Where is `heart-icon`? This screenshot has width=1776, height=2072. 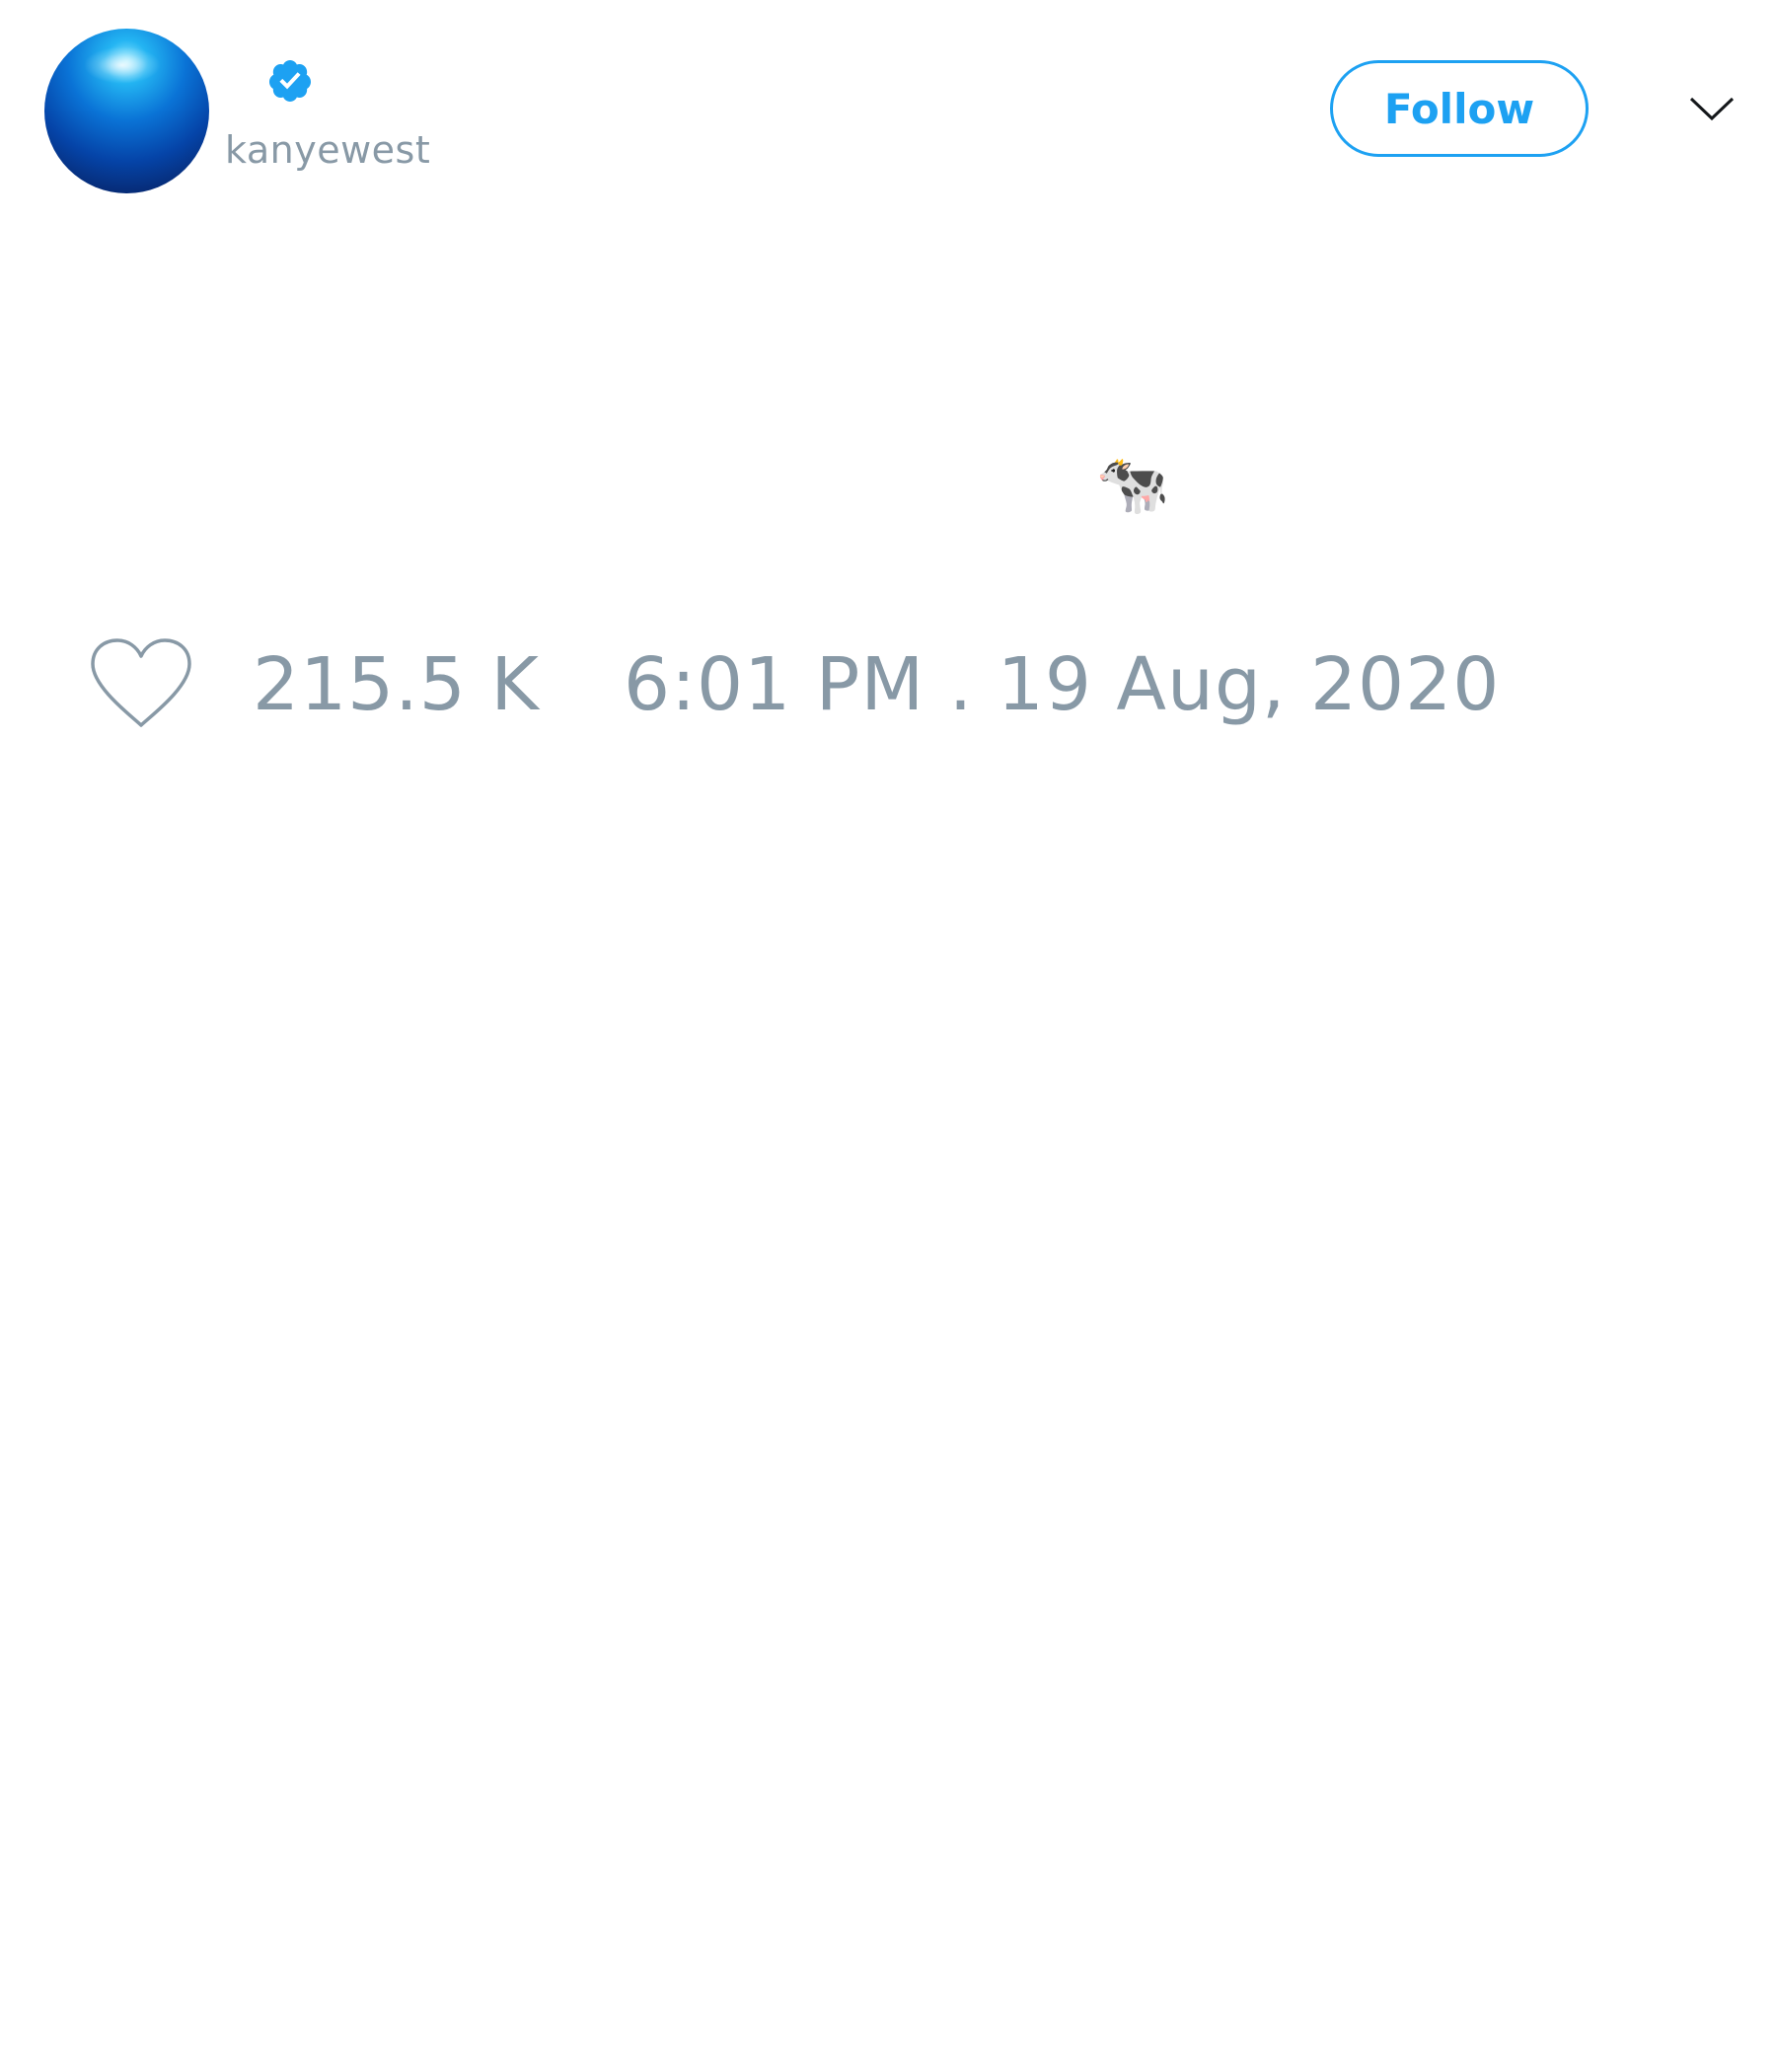 heart-icon is located at coordinates (141, 684).